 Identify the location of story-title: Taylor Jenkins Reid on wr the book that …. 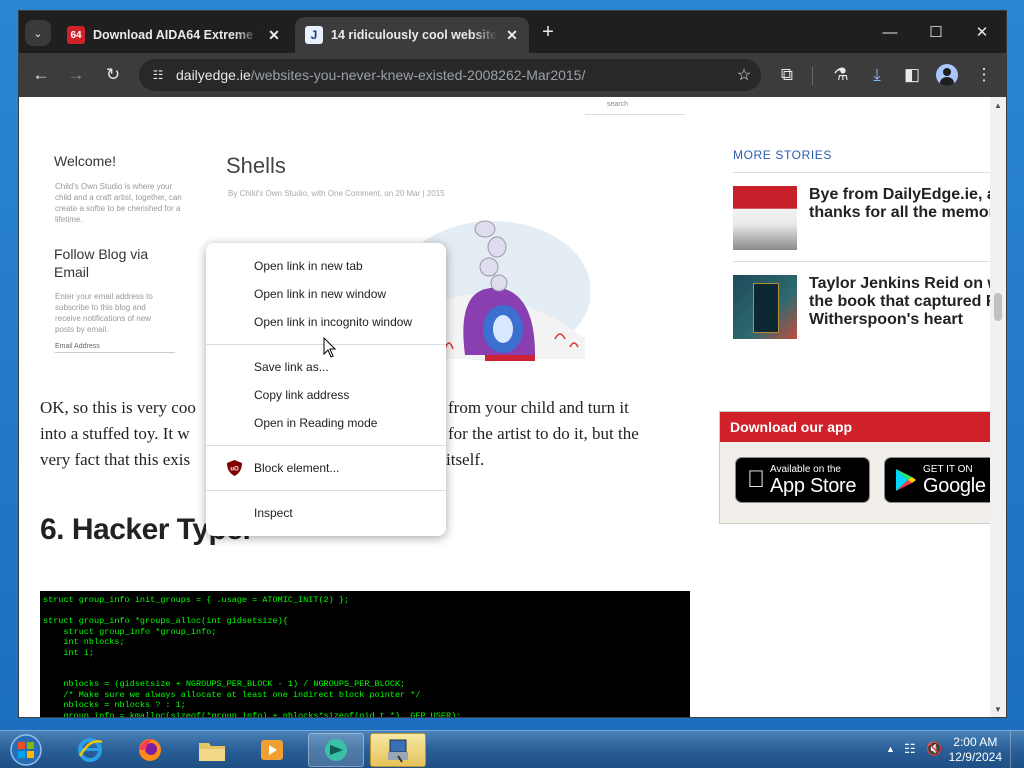
(900, 307).